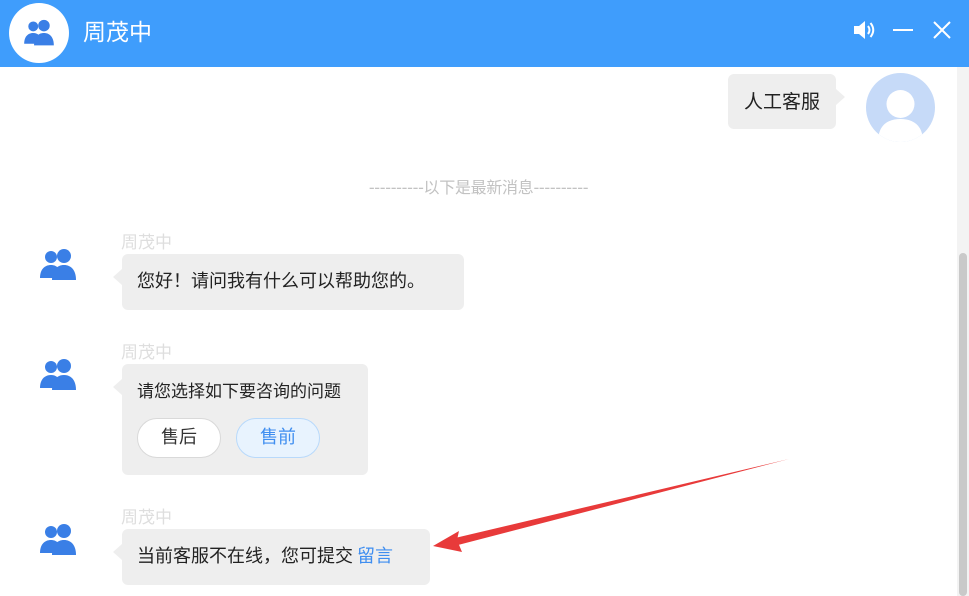 This screenshot has width=969, height=596. I want to click on greeting-bubble: 您好！请问我有什么可以帮助您的。, so click(288, 282).